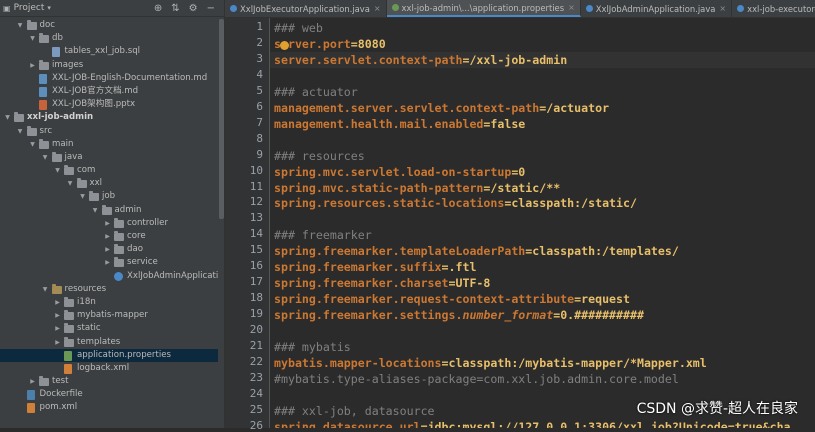  I want to click on tree-item: ▶ templates, so click(109, 342).